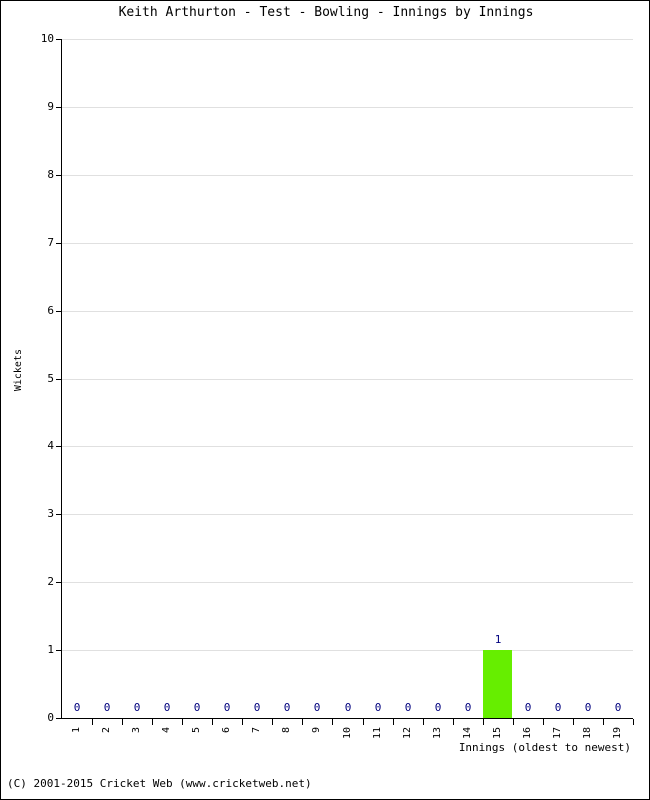  What do you see at coordinates (50, 106) in the screenshot?
I see `y-axis-tick-label: 9` at bounding box center [50, 106].